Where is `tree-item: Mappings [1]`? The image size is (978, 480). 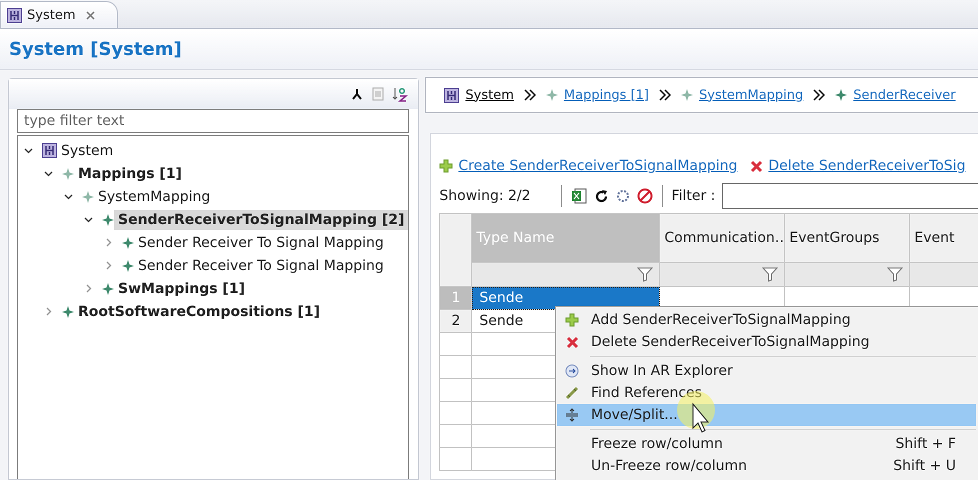 tree-item: Mappings [1] is located at coordinates (130, 174).